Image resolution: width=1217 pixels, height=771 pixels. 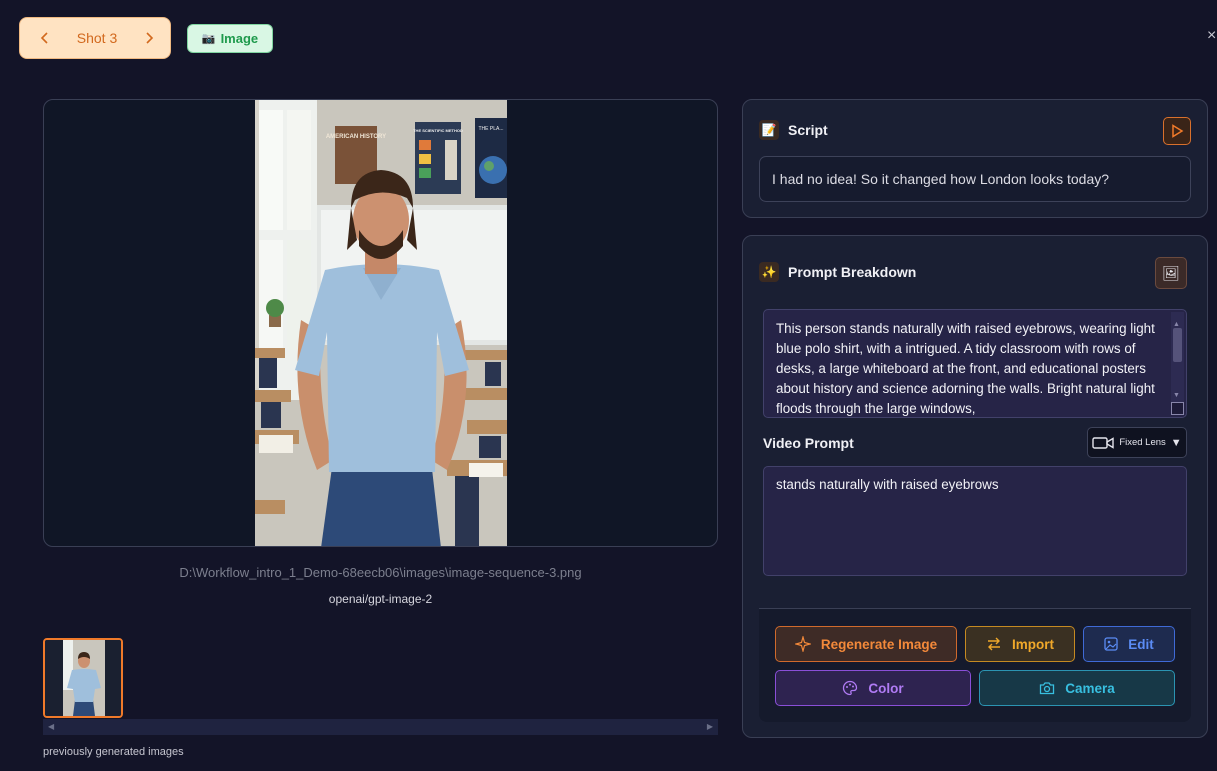 I want to click on import-label: Import, so click(x=1033, y=644).